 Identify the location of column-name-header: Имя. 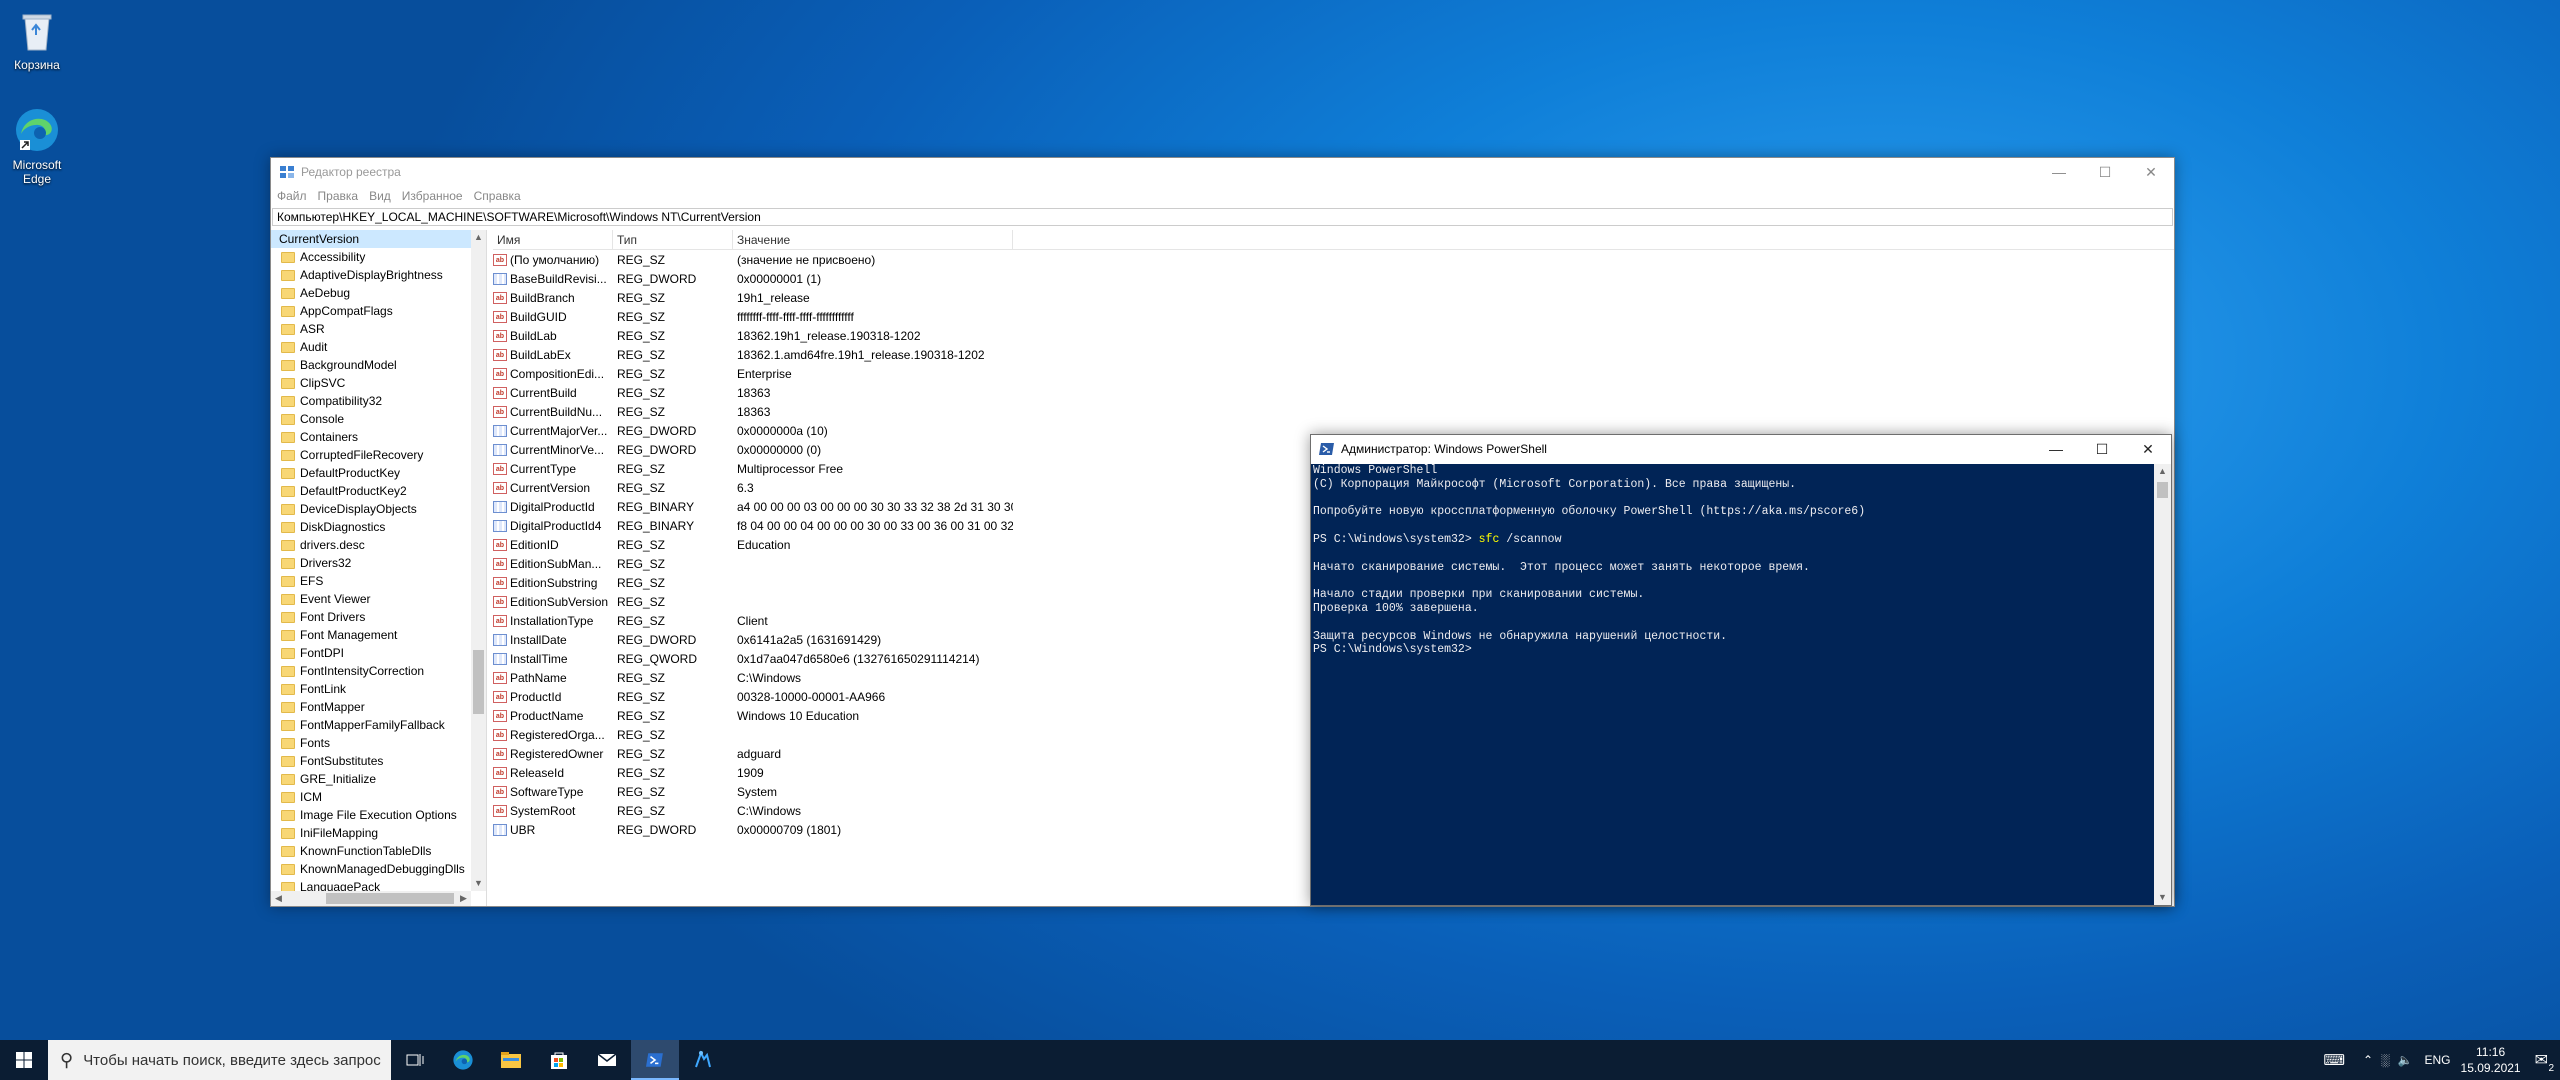
(553, 239).